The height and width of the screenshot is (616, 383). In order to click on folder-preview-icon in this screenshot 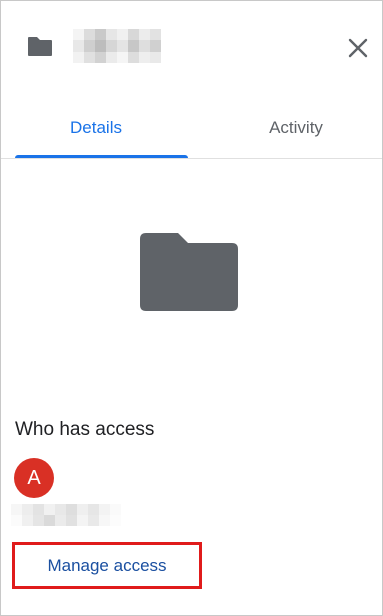, I will do `click(189, 272)`.